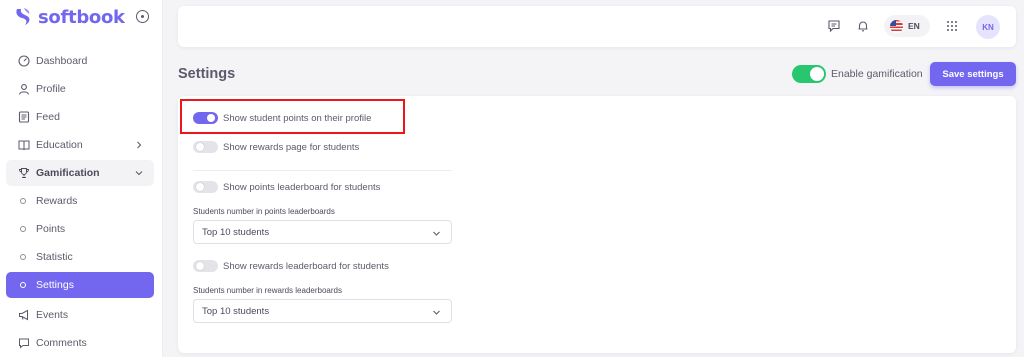  Describe the element at coordinates (809, 74) in the screenshot. I see `enable-gamification-toggle` at that location.